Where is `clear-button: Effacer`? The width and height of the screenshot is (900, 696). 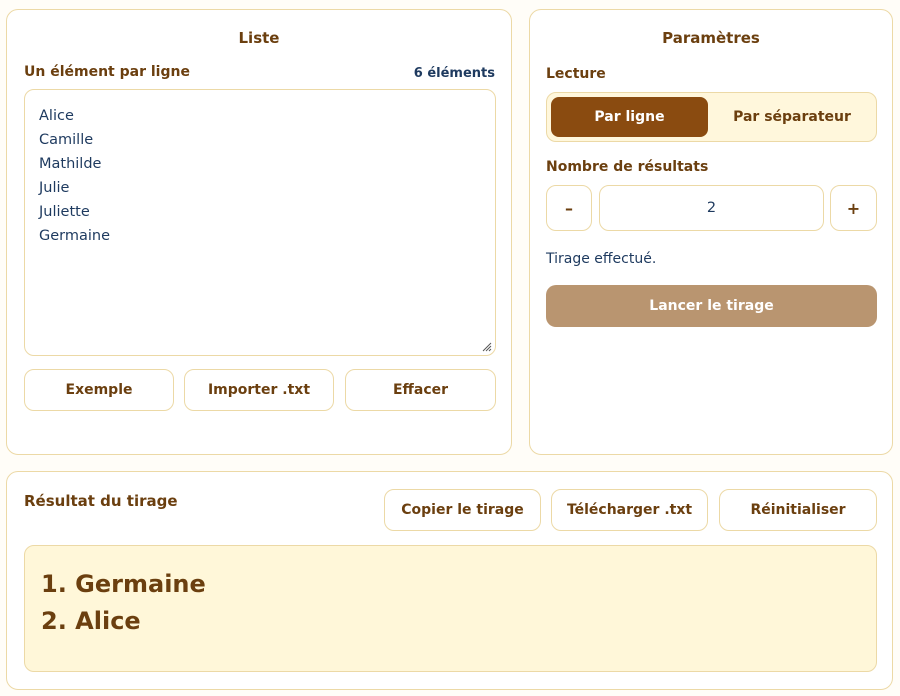 clear-button: Effacer is located at coordinates (420, 390).